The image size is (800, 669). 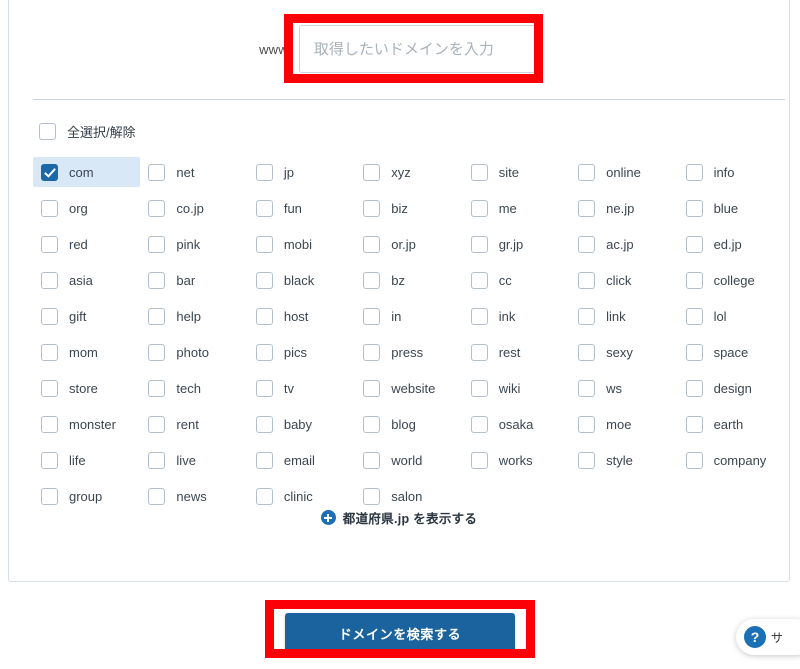 What do you see at coordinates (301, 244) in the screenshot?
I see `tld-item-mobi: mobi` at bounding box center [301, 244].